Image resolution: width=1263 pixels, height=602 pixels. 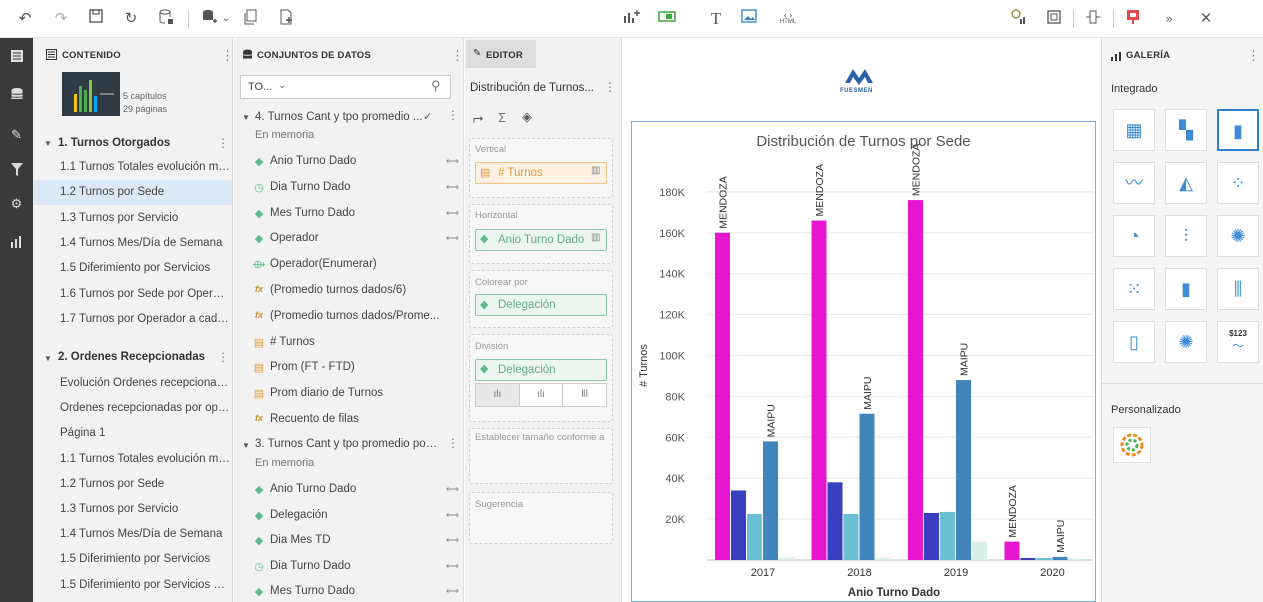 What do you see at coordinates (1186, 183) in the screenshot?
I see `area-chart-icon: ◭` at bounding box center [1186, 183].